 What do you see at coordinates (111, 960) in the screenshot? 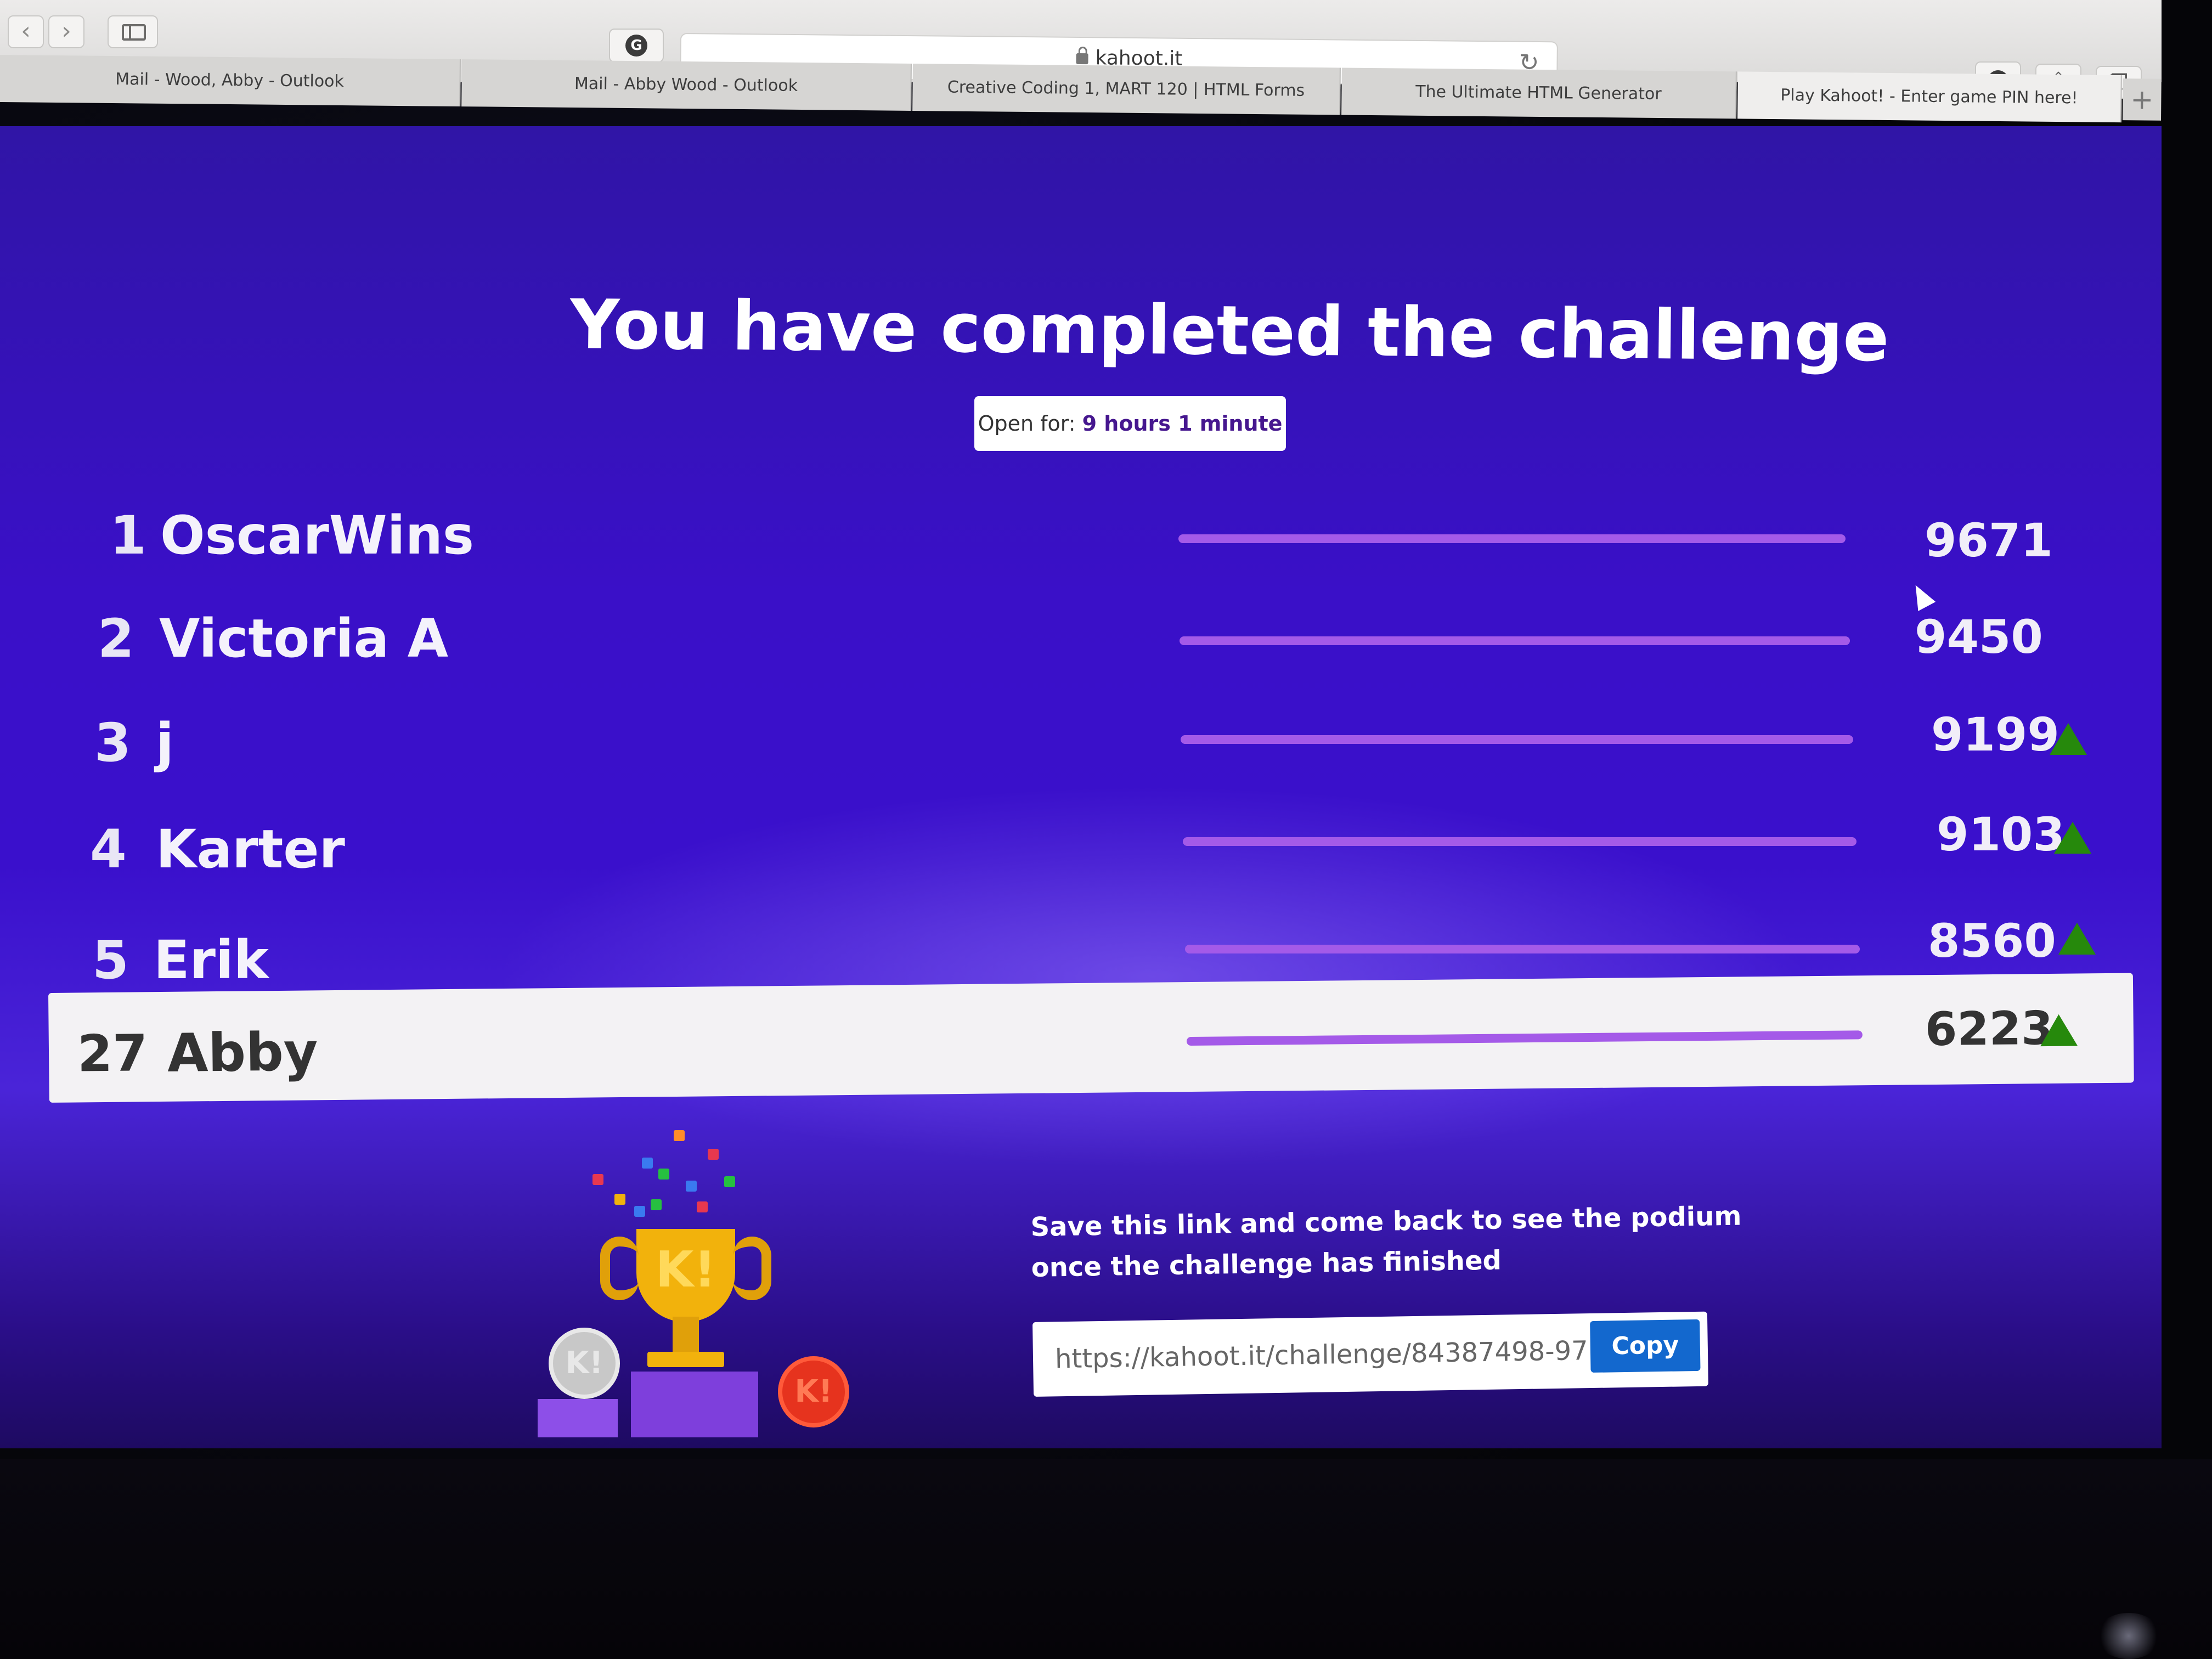
I see `rank-number: 5` at bounding box center [111, 960].